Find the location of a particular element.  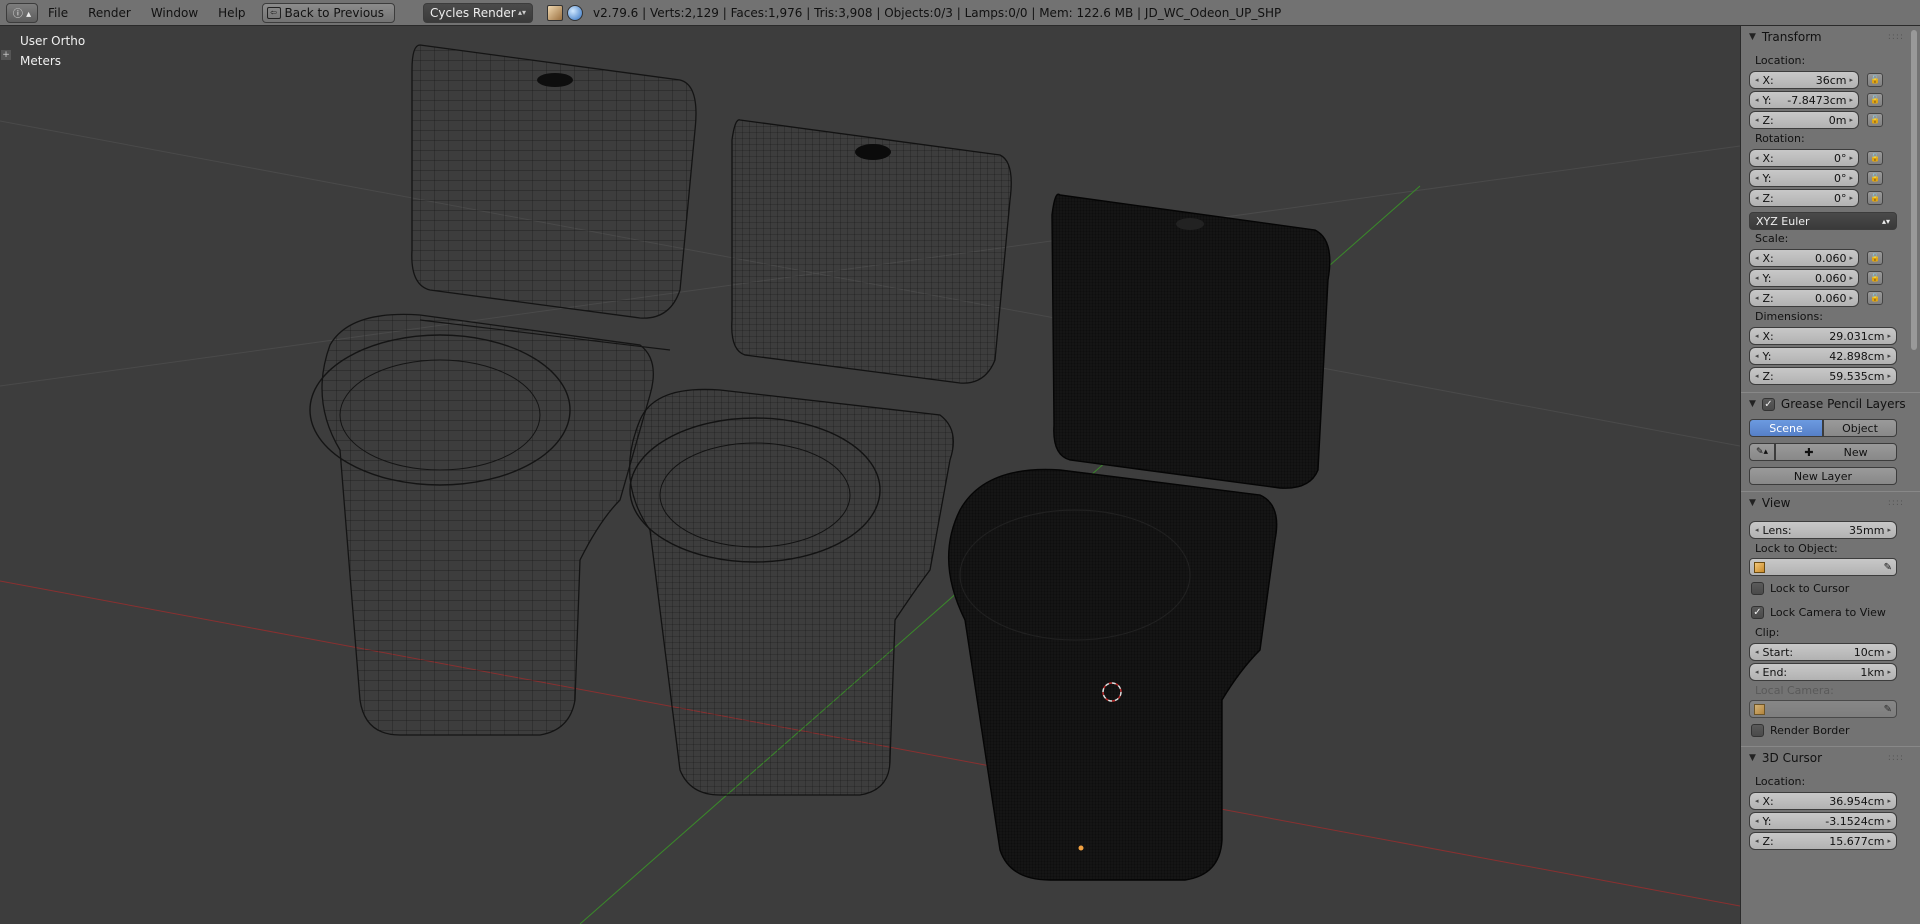

view-name-label: User Ortho is located at coordinates (53, 41).